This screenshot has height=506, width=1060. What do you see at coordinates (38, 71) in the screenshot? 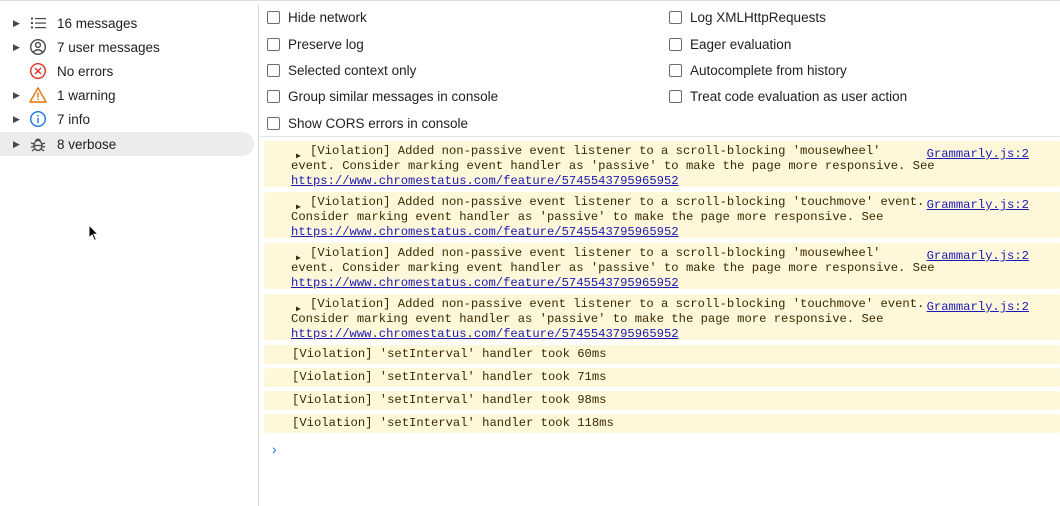
I see `error-icon` at bounding box center [38, 71].